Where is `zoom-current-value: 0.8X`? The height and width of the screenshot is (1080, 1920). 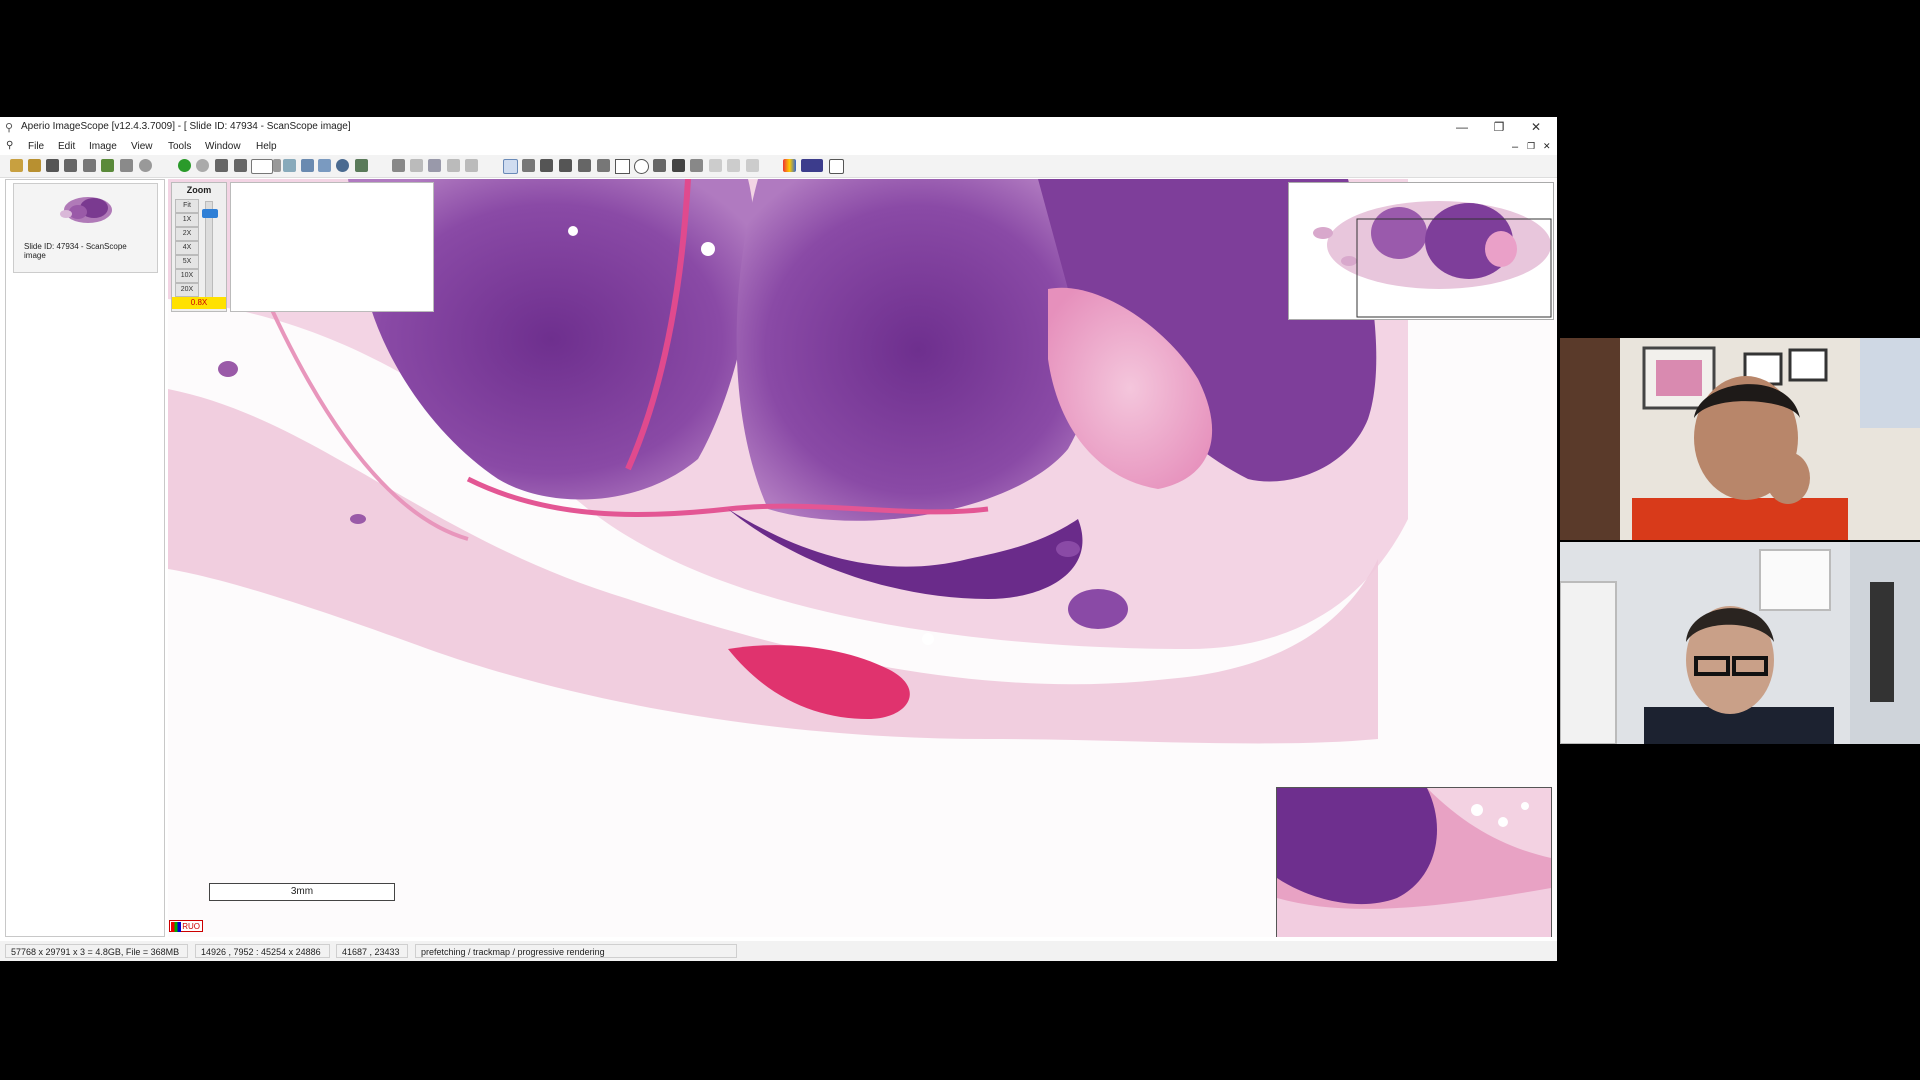 zoom-current-value: 0.8X is located at coordinates (199, 303).